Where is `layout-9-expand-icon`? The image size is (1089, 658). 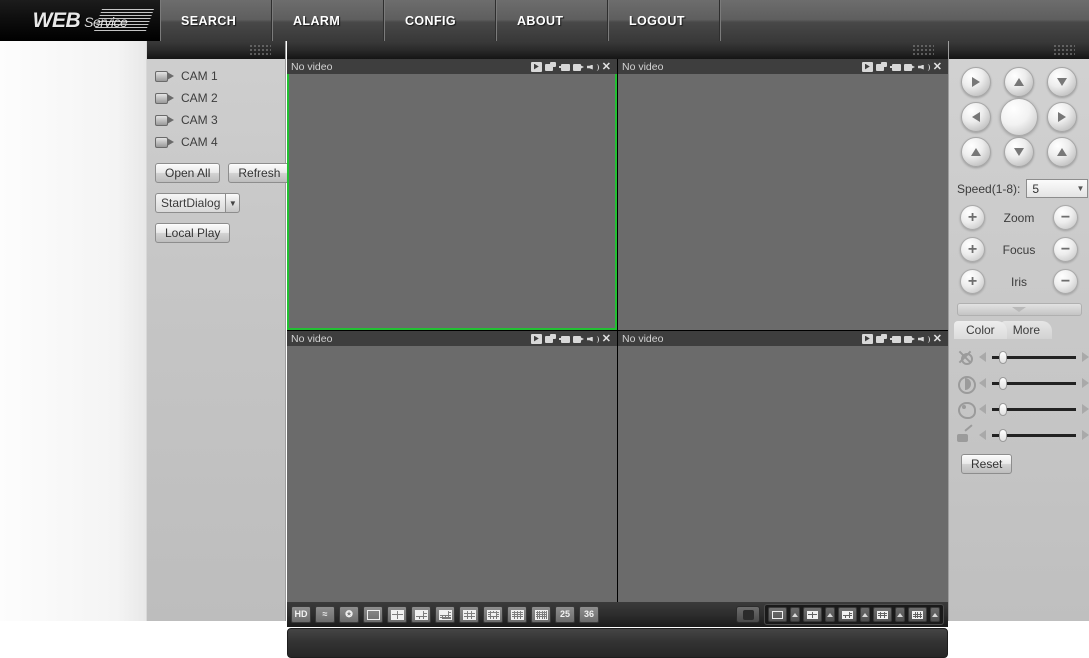 layout-9-expand-icon is located at coordinates (900, 614).